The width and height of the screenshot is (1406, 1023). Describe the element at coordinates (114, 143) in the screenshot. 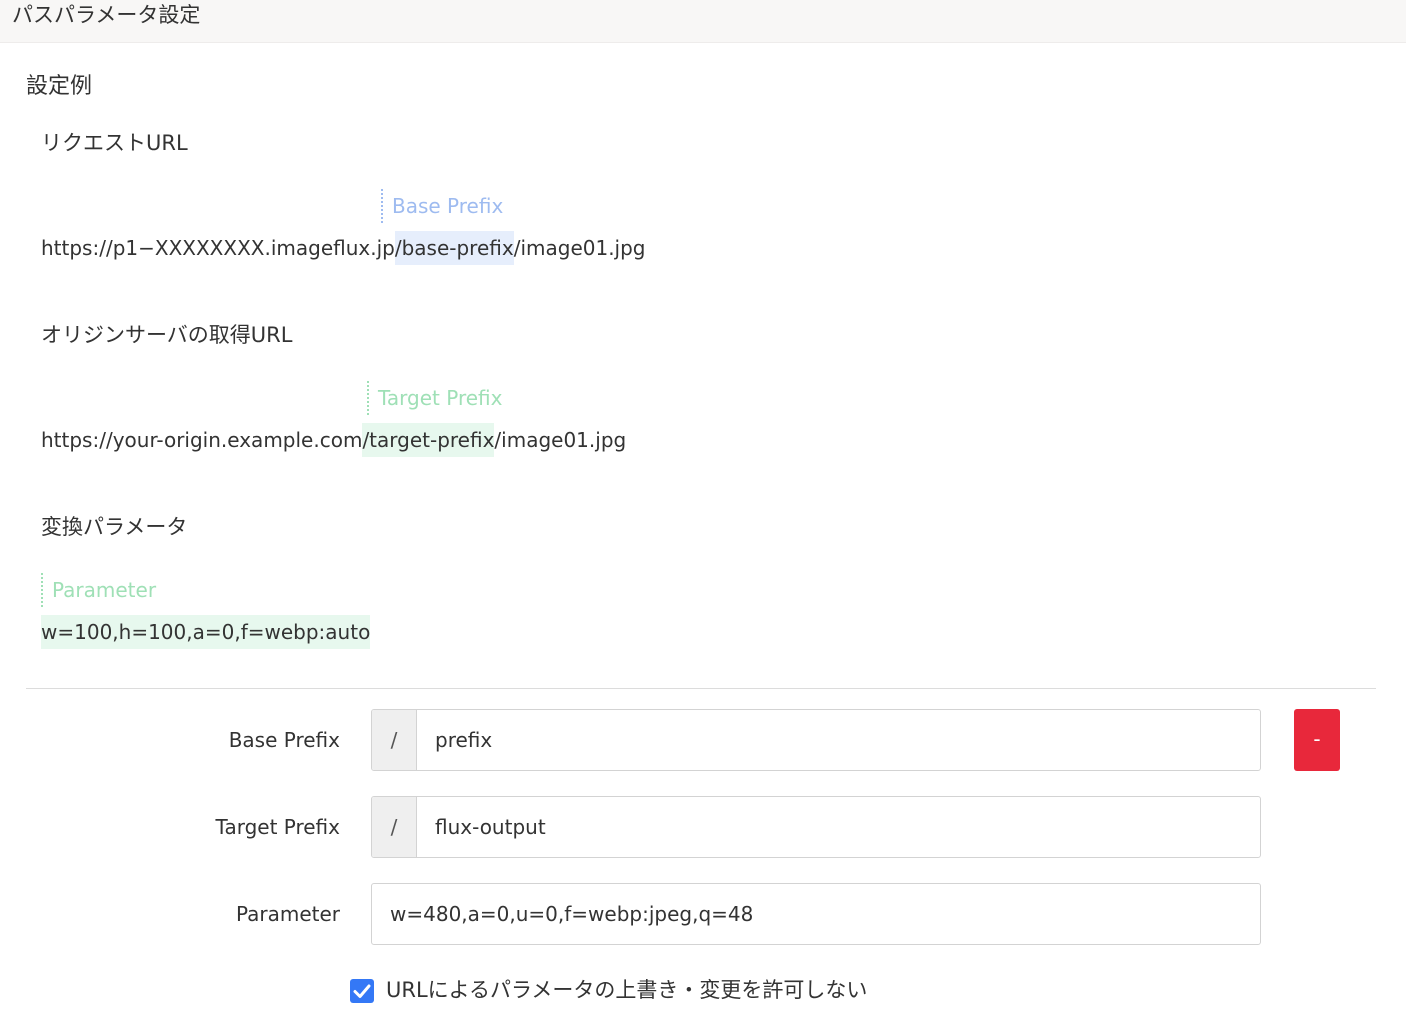

I see `request-url-label: リクエストURL` at that location.